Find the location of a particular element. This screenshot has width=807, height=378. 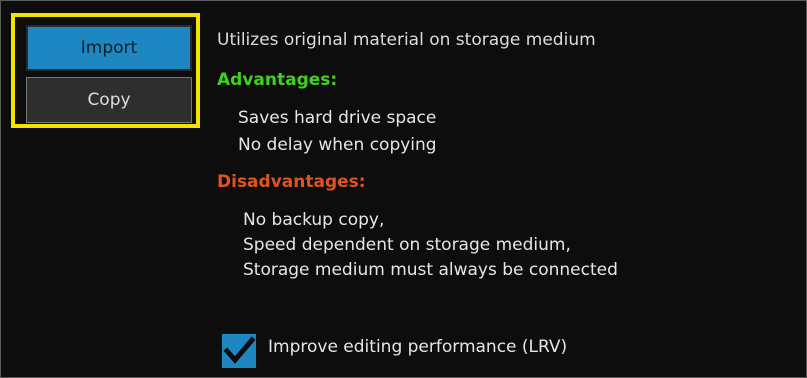

advantage-item: No delay when copying is located at coordinates (337, 145).